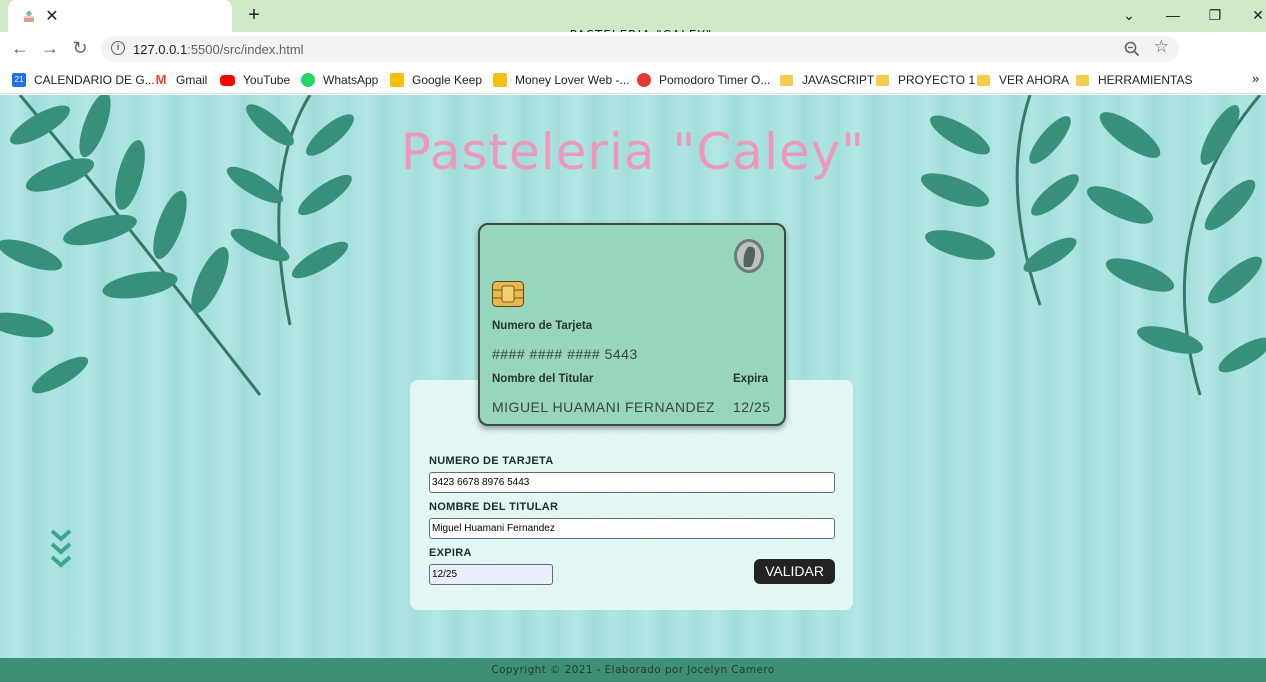 Image resolution: width=1266 pixels, height=682 pixels. What do you see at coordinates (1161, 47) in the screenshot?
I see `bookmark-star-icon: ☆` at bounding box center [1161, 47].